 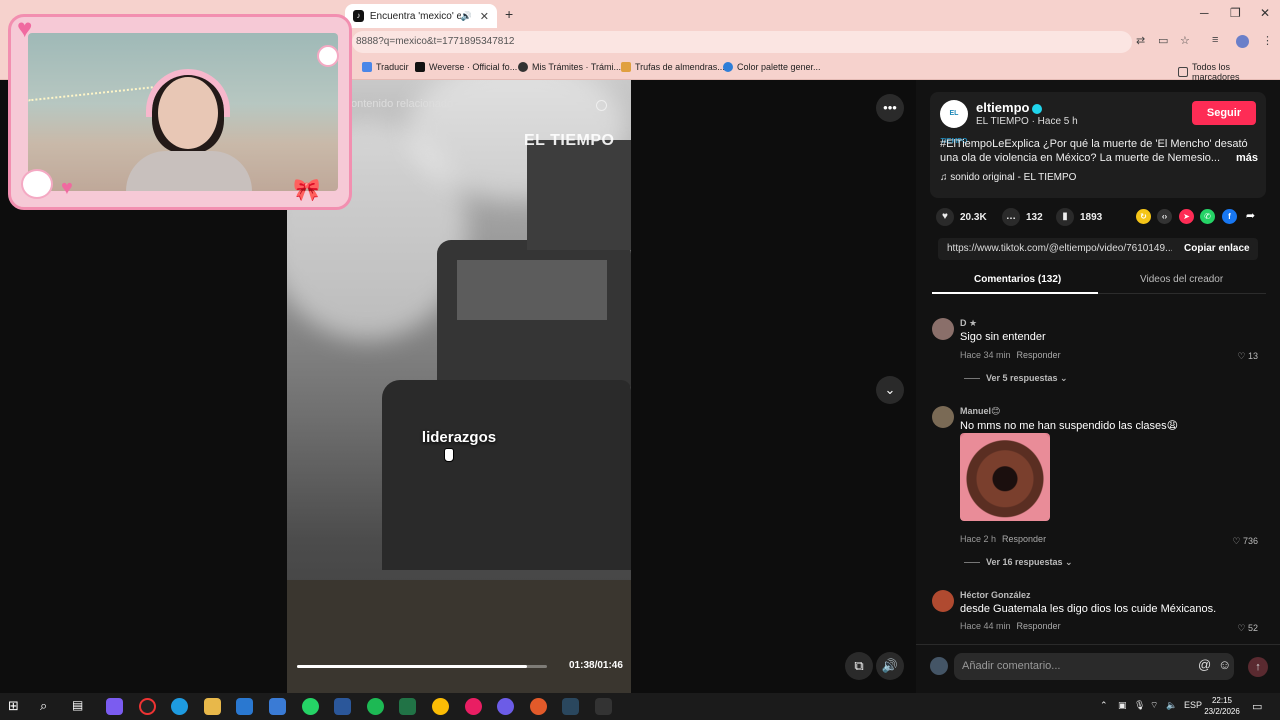 I want to click on save-button: ▮ 1893, so click(x=1079, y=217).